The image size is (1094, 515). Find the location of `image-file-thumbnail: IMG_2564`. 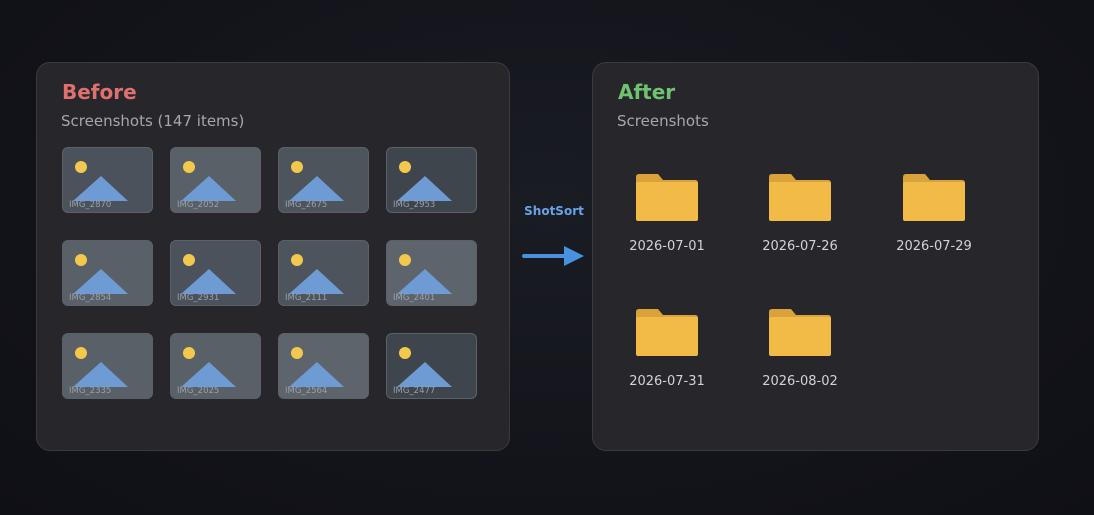

image-file-thumbnail: IMG_2564 is located at coordinates (323, 366).